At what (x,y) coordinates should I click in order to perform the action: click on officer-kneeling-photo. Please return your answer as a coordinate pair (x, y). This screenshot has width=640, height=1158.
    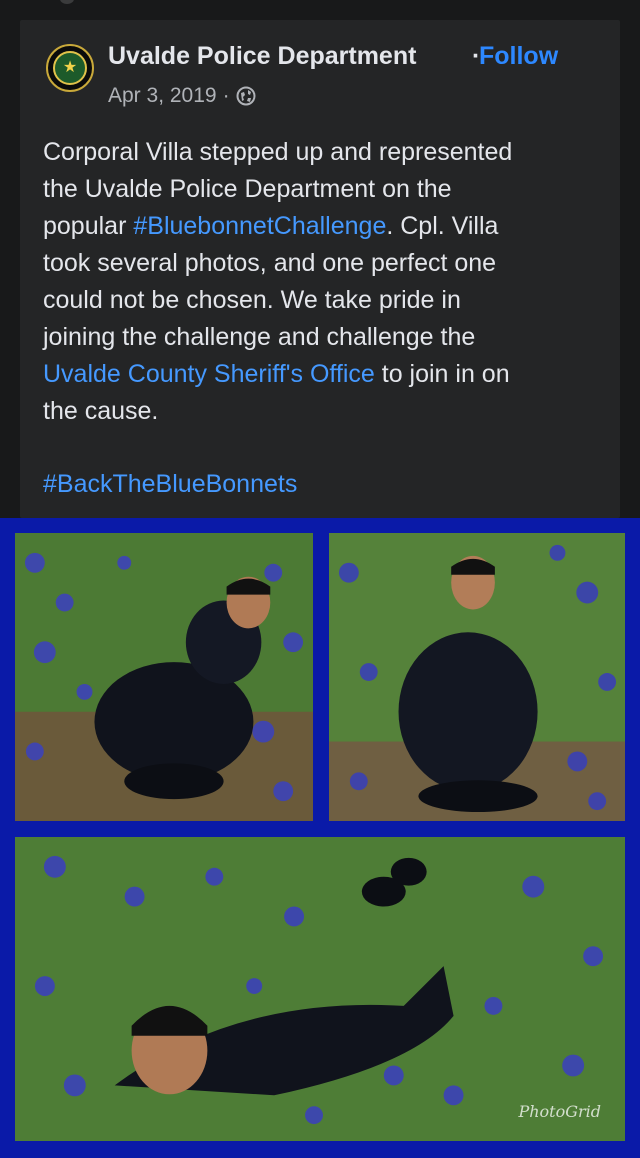
    Looking at the image, I should click on (477, 677).